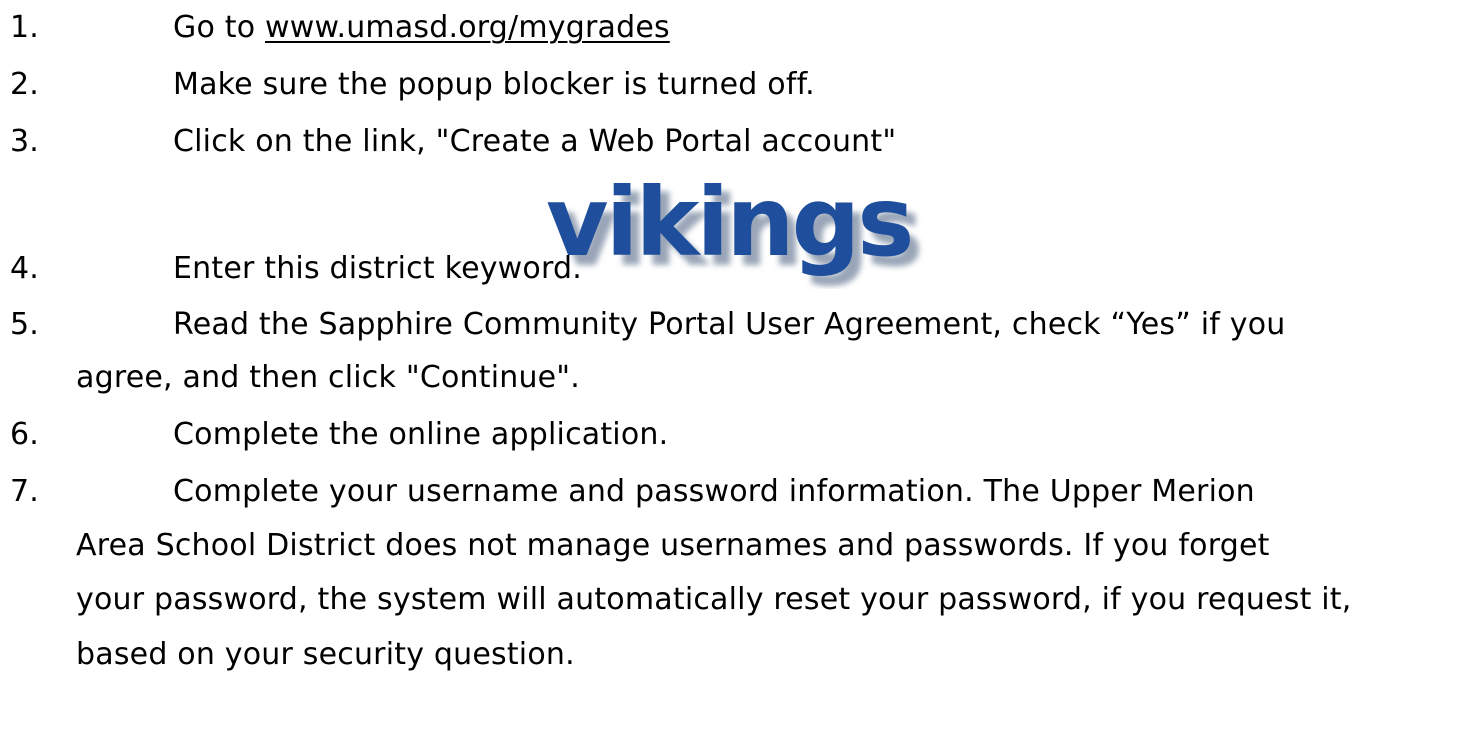 The width and height of the screenshot is (1461, 742). What do you see at coordinates (377, 268) in the screenshot?
I see `step-text: Enter this district keyword.` at bounding box center [377, 268].